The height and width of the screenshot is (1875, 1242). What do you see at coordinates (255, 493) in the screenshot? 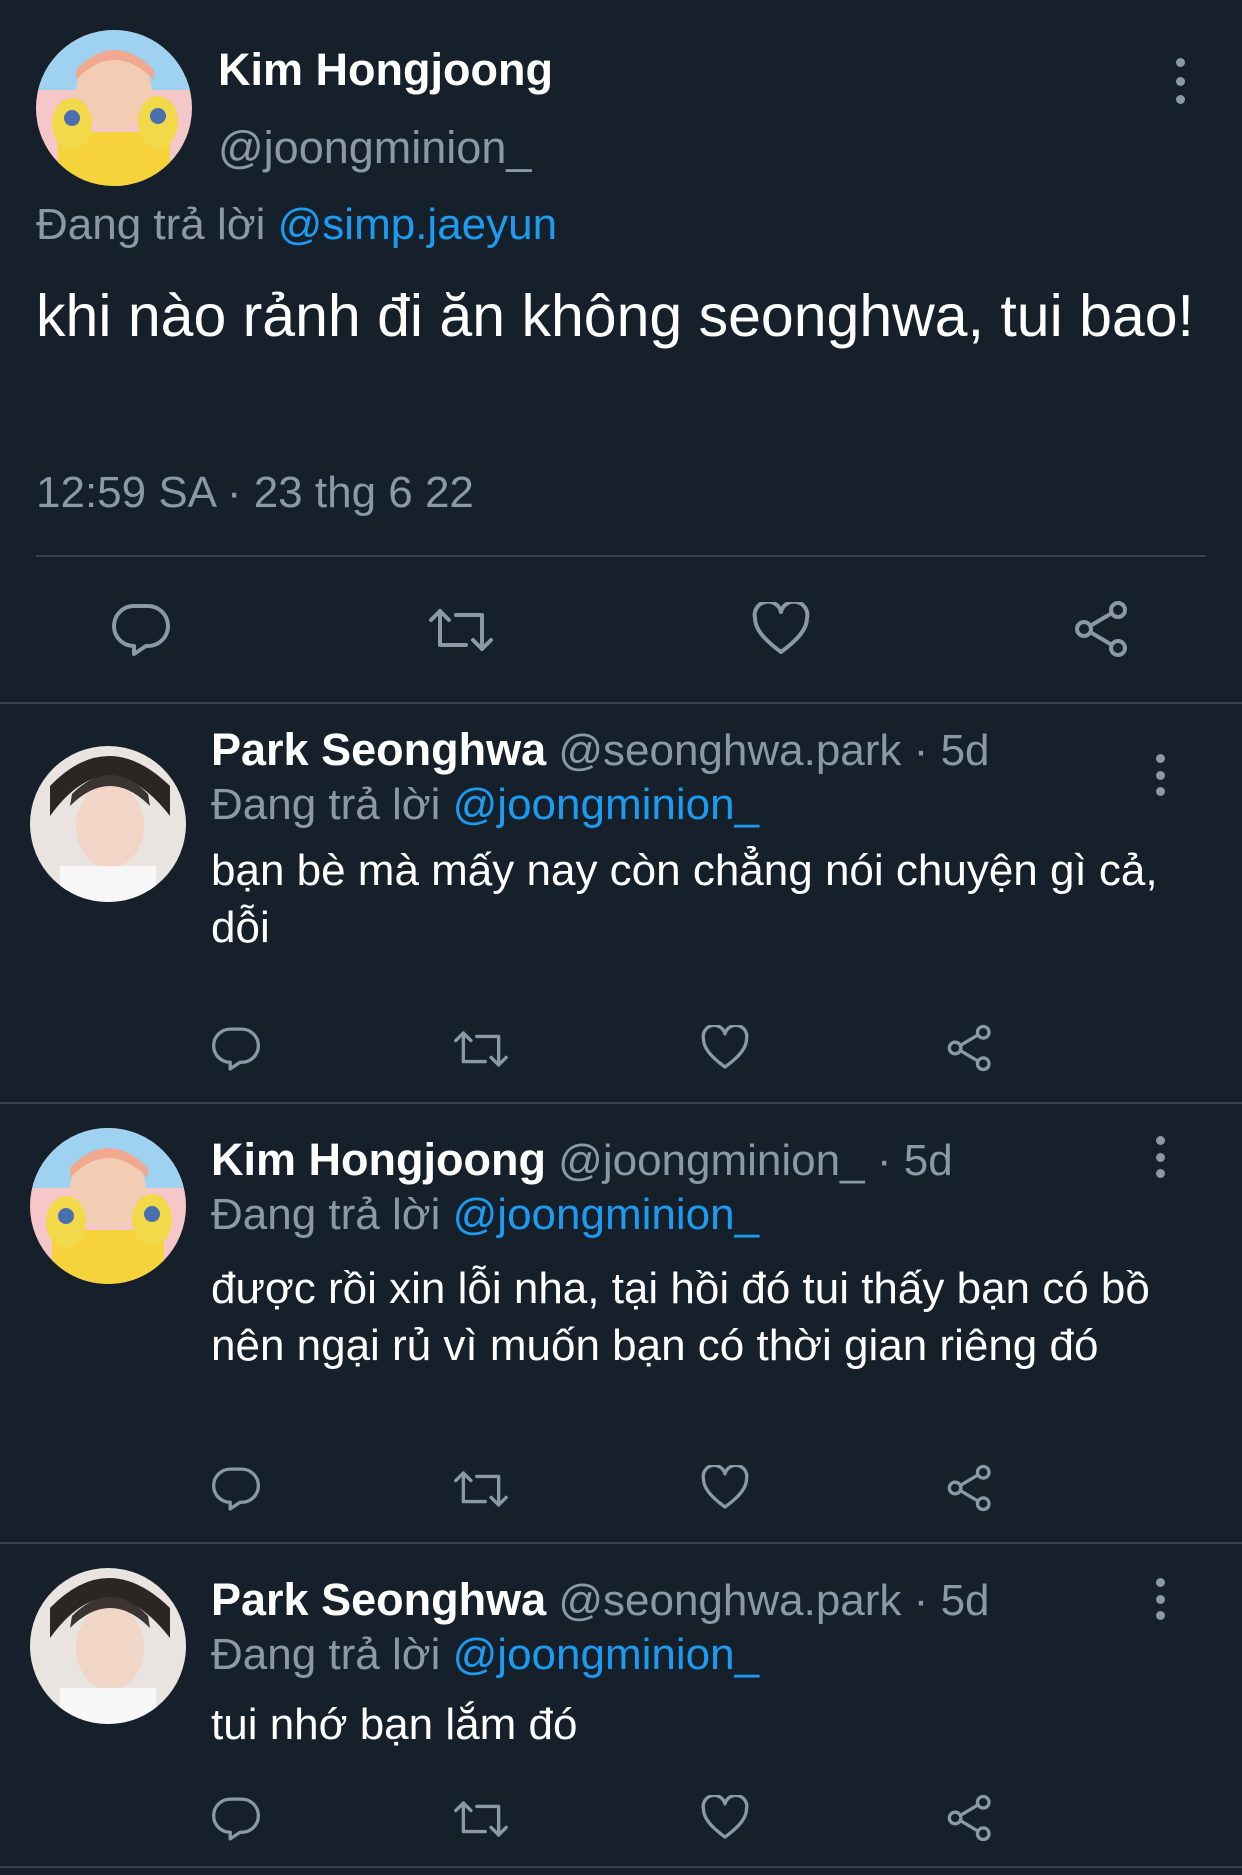
I see `tweet-timestamp: 12:59 SA · 23 thg 6 22` at bounding box center [255, 493].